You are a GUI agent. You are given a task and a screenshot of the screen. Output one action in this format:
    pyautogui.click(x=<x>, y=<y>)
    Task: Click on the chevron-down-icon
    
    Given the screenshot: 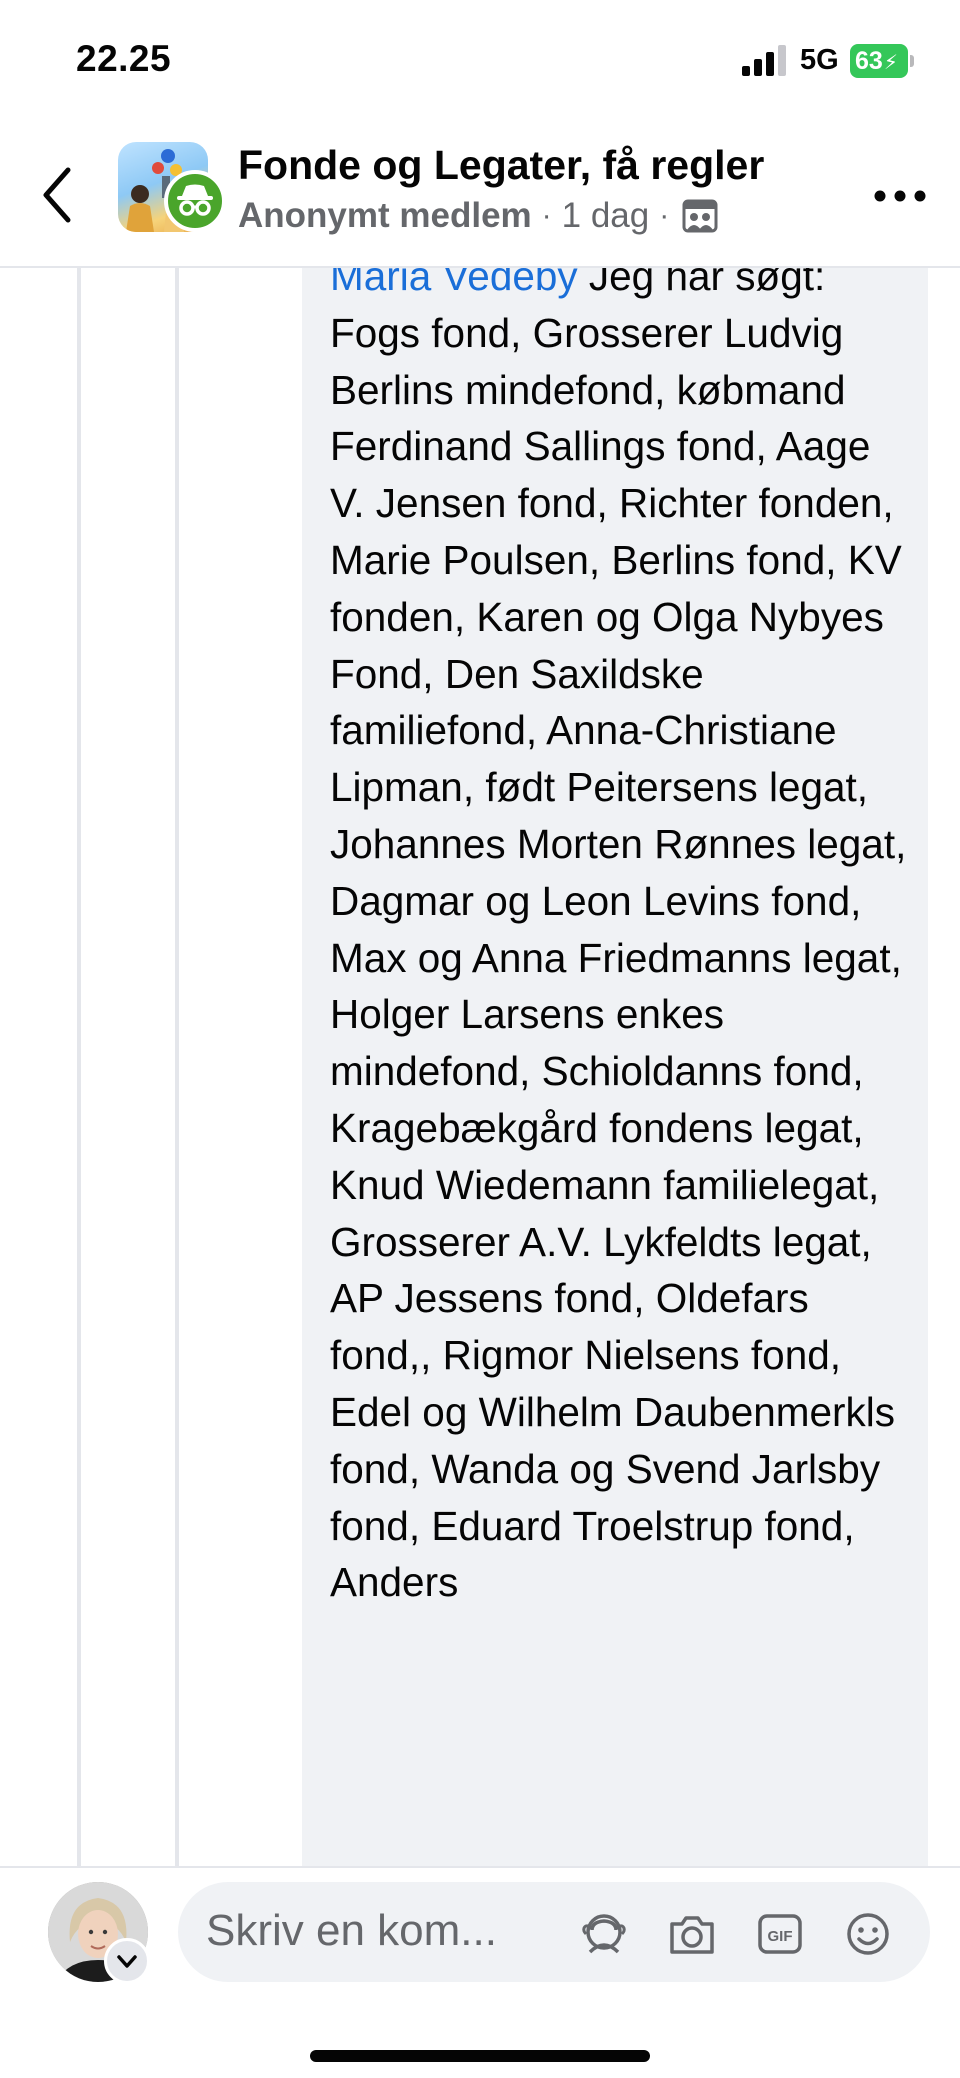 What is the action you would take?
    pyautogui.click(x=127, y=1961)
    